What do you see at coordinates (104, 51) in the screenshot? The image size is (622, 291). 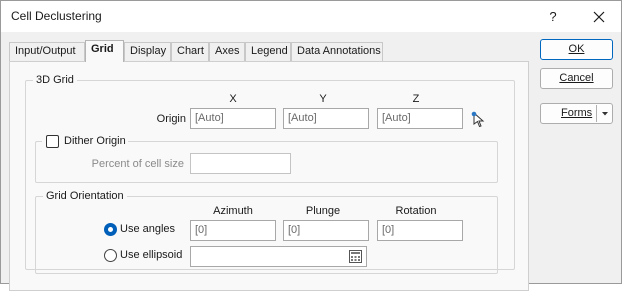 I see `tab-grid: Grid` at bounding box center [104, 51].